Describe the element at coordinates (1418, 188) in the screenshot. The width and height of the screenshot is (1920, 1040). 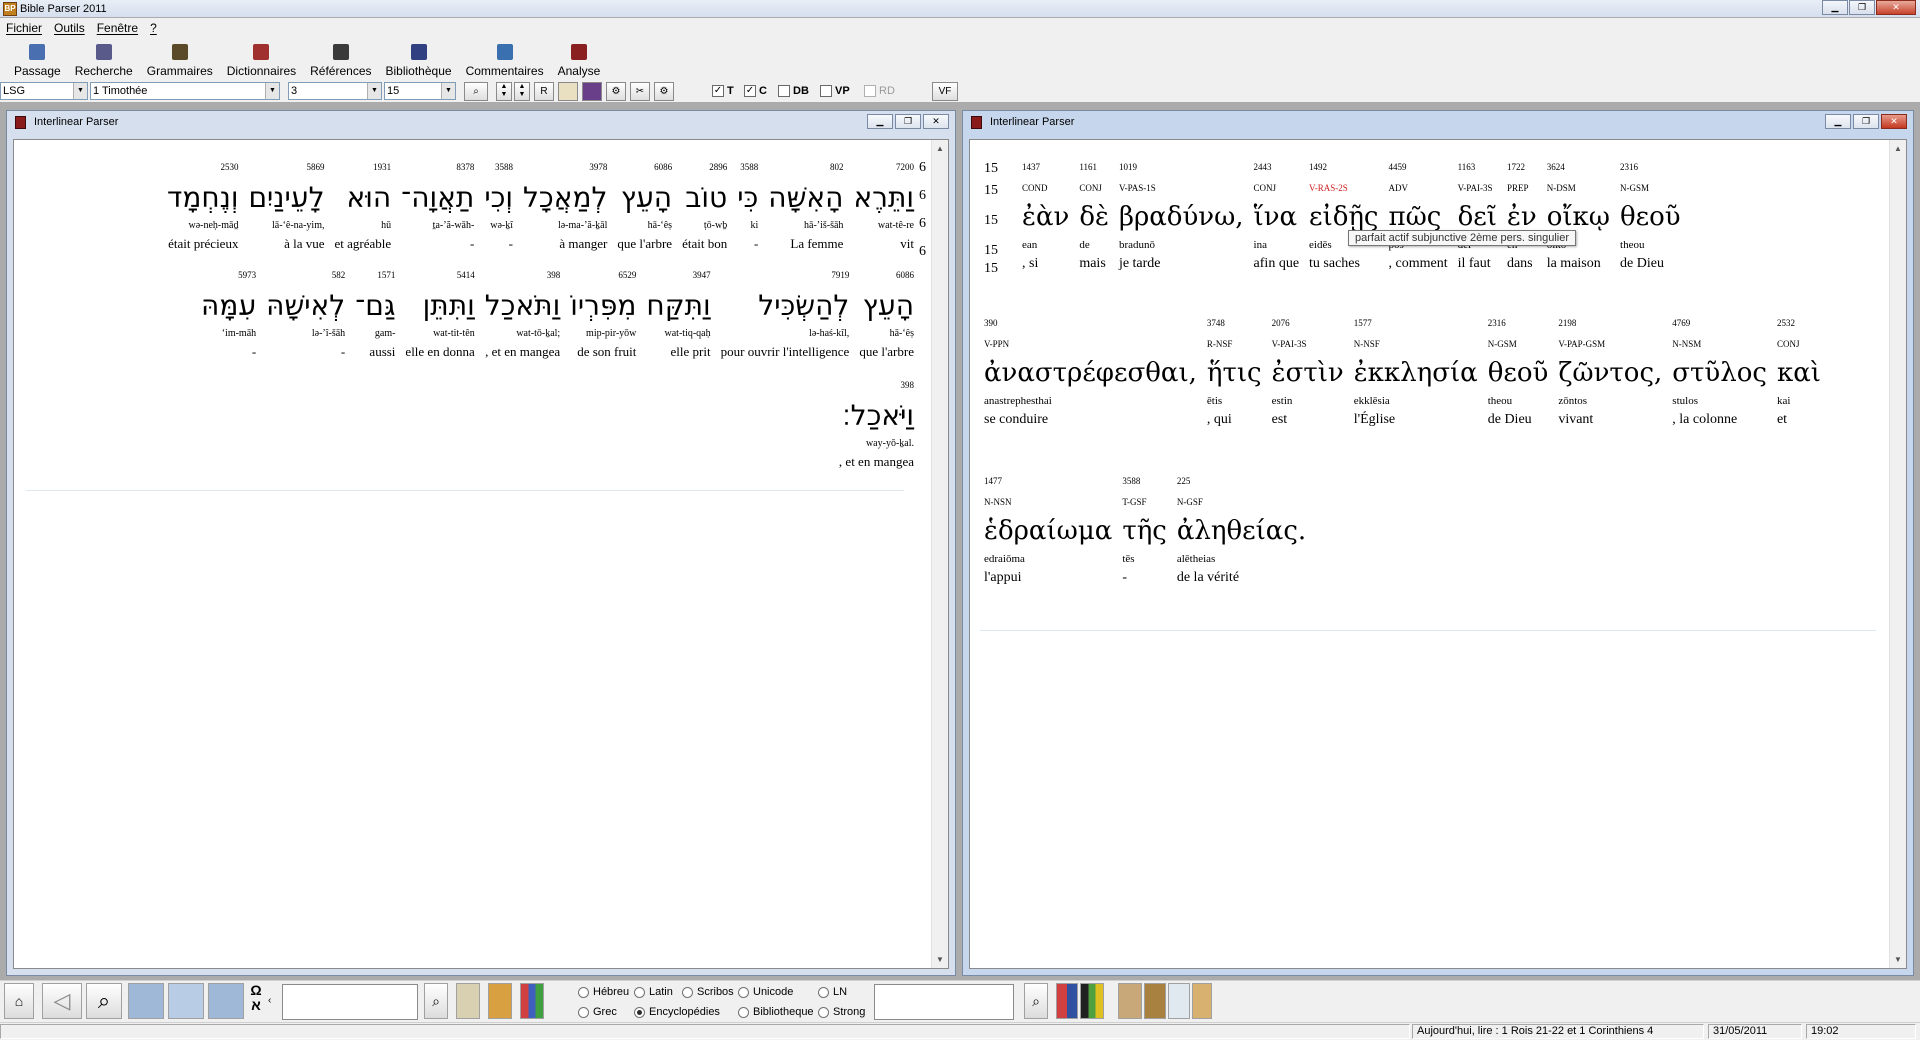
I see `morphology-code: ADV` at that location.